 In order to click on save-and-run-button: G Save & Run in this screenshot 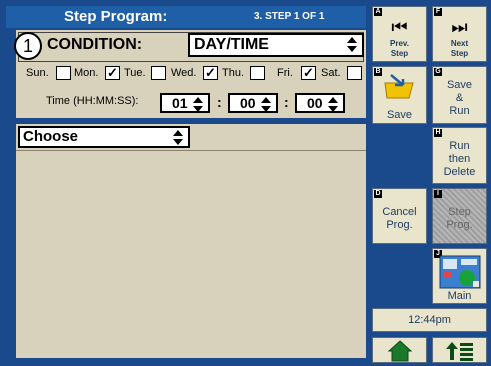, I will do `click(459, 95)`.